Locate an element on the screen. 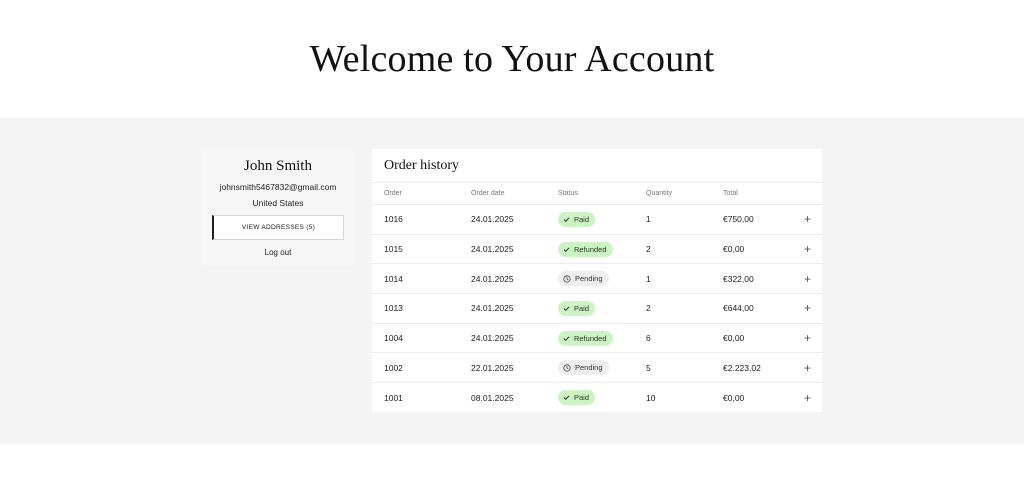 The height and width of the screenshot is (486, 1024). header-order: Order is located at coordinates (393, 193).